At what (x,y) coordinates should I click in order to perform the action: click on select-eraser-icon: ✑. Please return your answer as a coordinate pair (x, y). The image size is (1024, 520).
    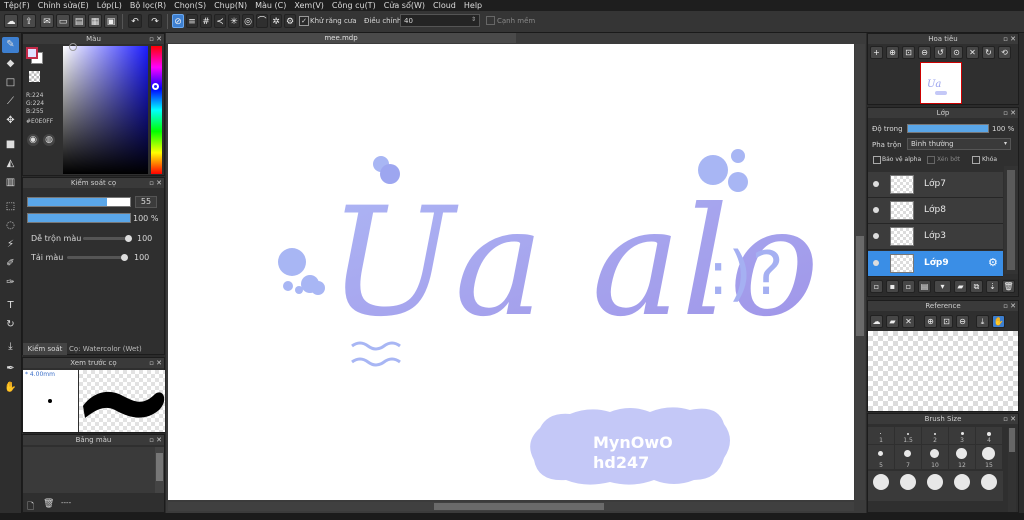
    Looking at the image, I should click on (10, 283).